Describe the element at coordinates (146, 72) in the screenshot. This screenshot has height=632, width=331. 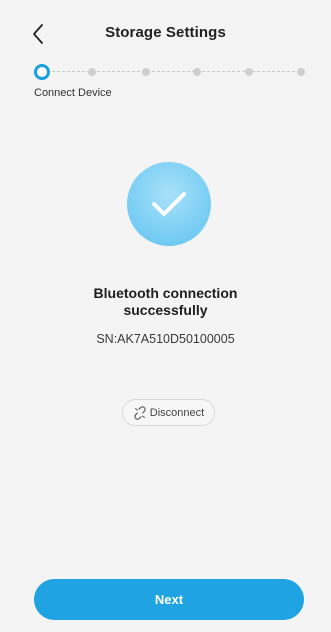
I see `step-3-dot` at that location.